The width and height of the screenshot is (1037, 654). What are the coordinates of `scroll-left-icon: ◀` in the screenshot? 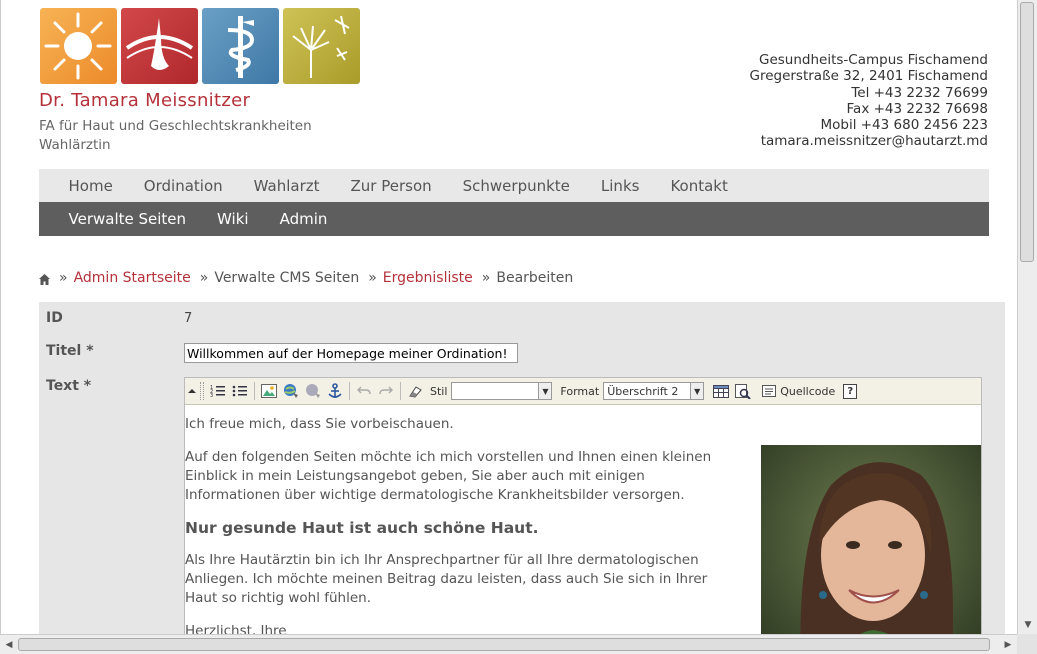 It's located at (9, 644).